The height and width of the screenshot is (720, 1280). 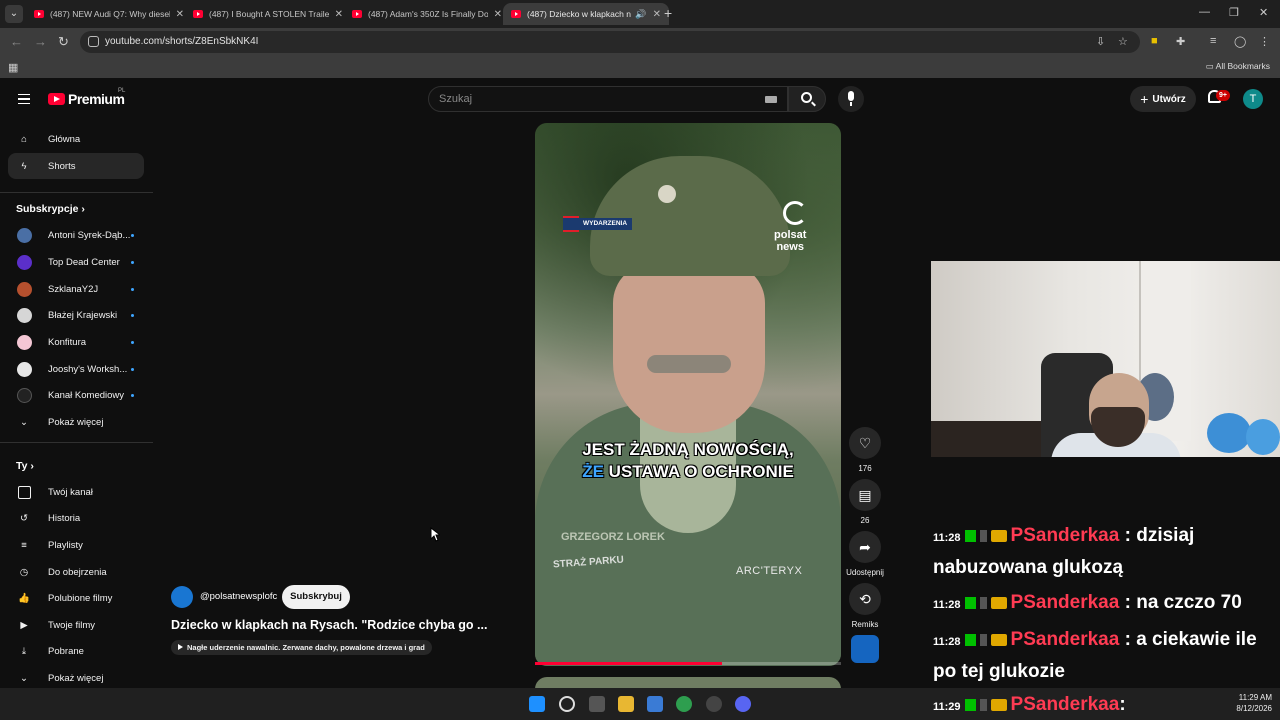 I want to click on search-icon, so click(x=567, y=704).